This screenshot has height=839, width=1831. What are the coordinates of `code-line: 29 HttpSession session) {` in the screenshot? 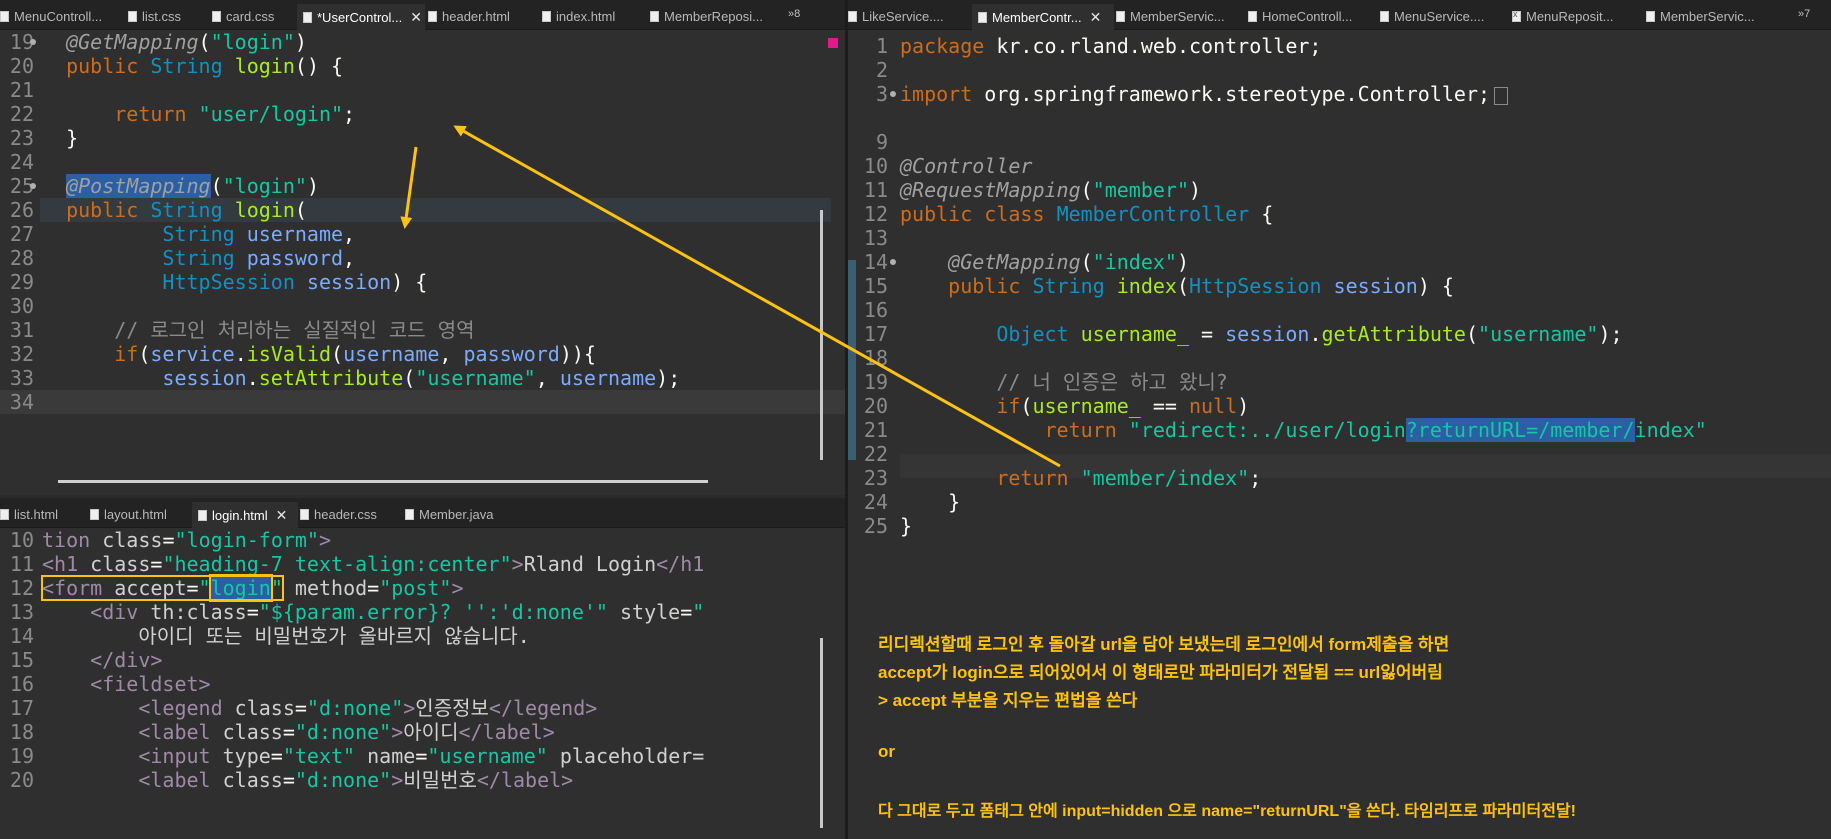 It's located at (218, 282).